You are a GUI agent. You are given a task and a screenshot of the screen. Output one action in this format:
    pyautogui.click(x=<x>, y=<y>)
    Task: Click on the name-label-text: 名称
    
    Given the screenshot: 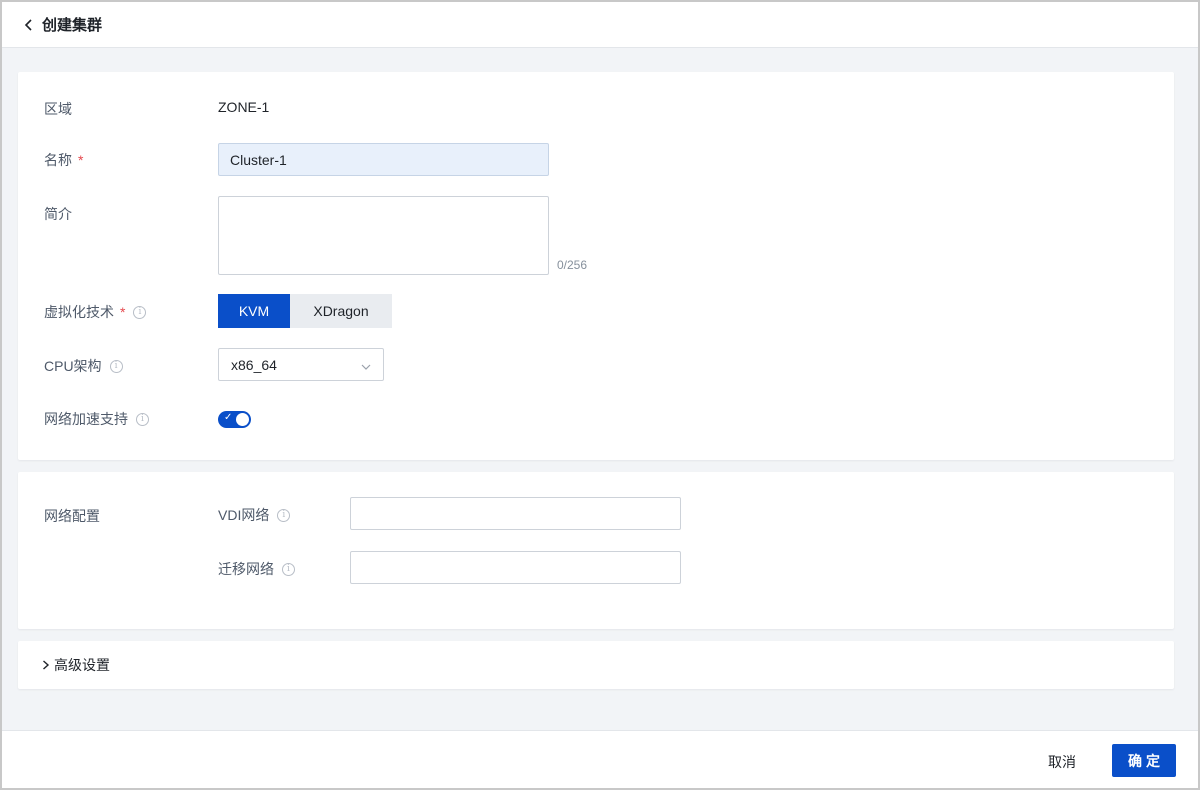 What is the action you would take?
    pyautogui.click(x=58, y=160)
    